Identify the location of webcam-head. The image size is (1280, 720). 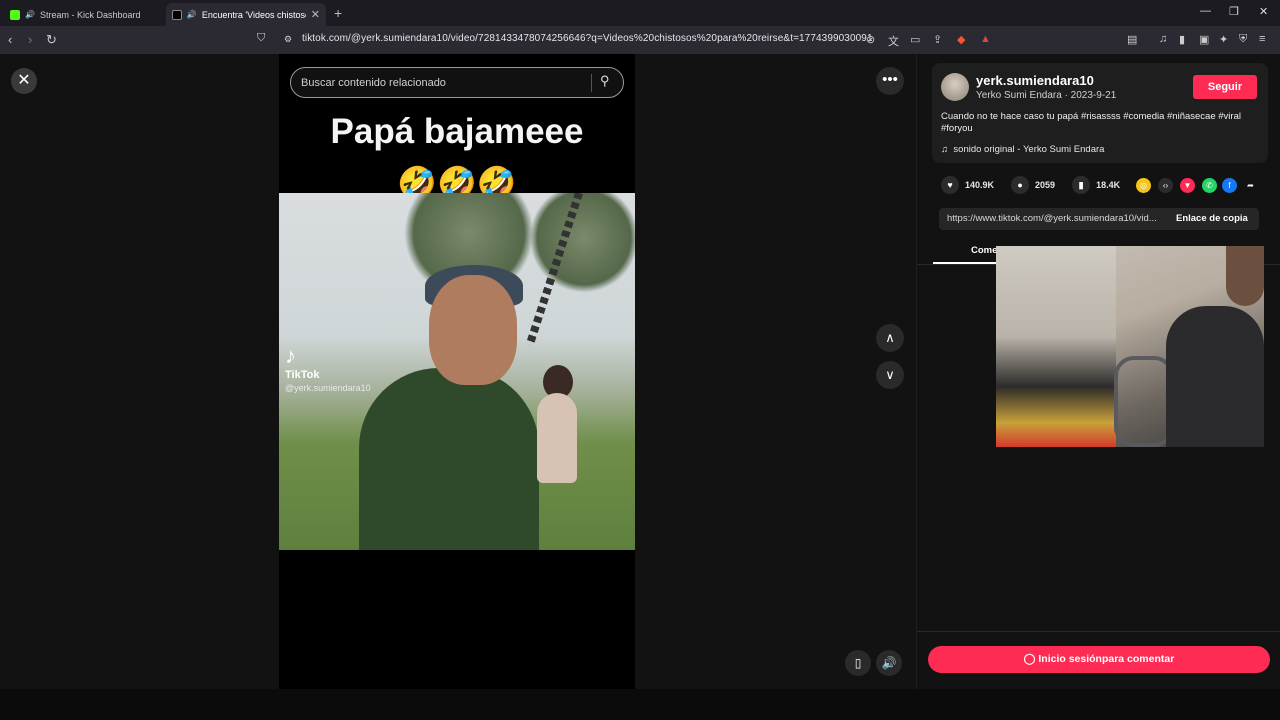
(1245, 276).